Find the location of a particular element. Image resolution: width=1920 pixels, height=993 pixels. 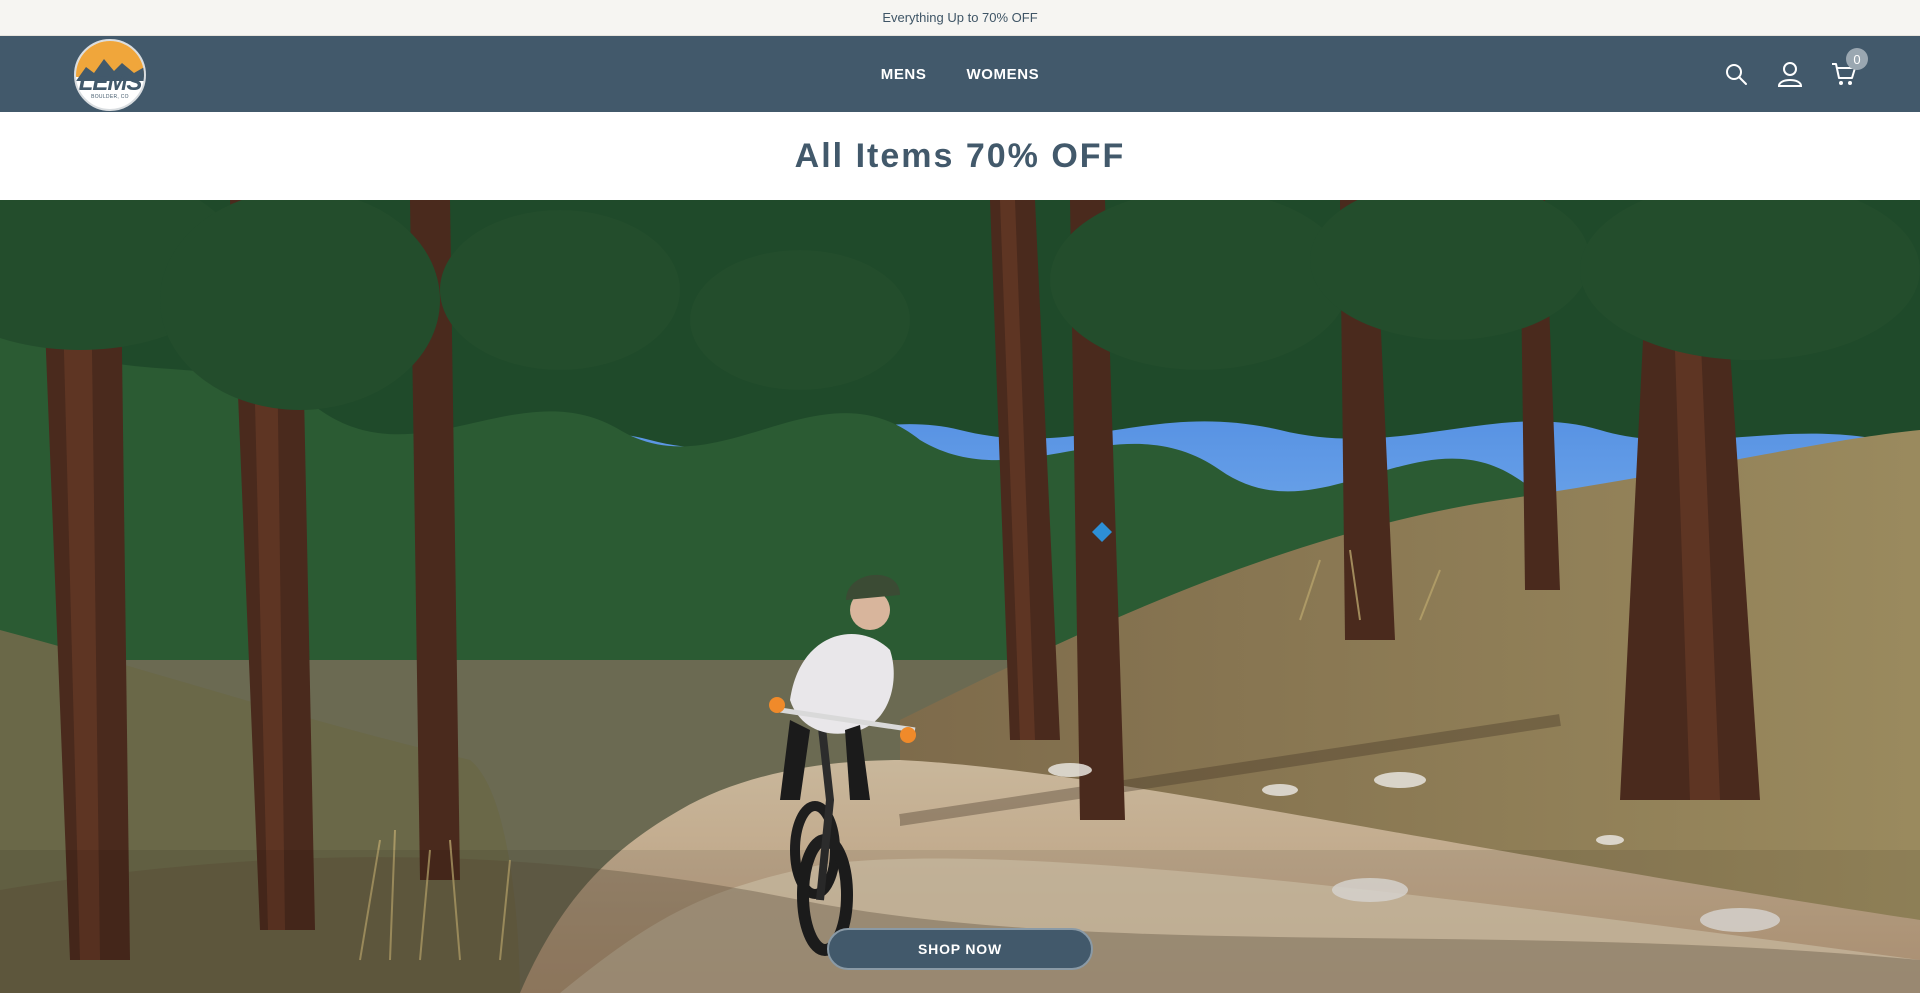

announcement-bar: Everything Up to 70% OFF is located at coordinates (960, 18).